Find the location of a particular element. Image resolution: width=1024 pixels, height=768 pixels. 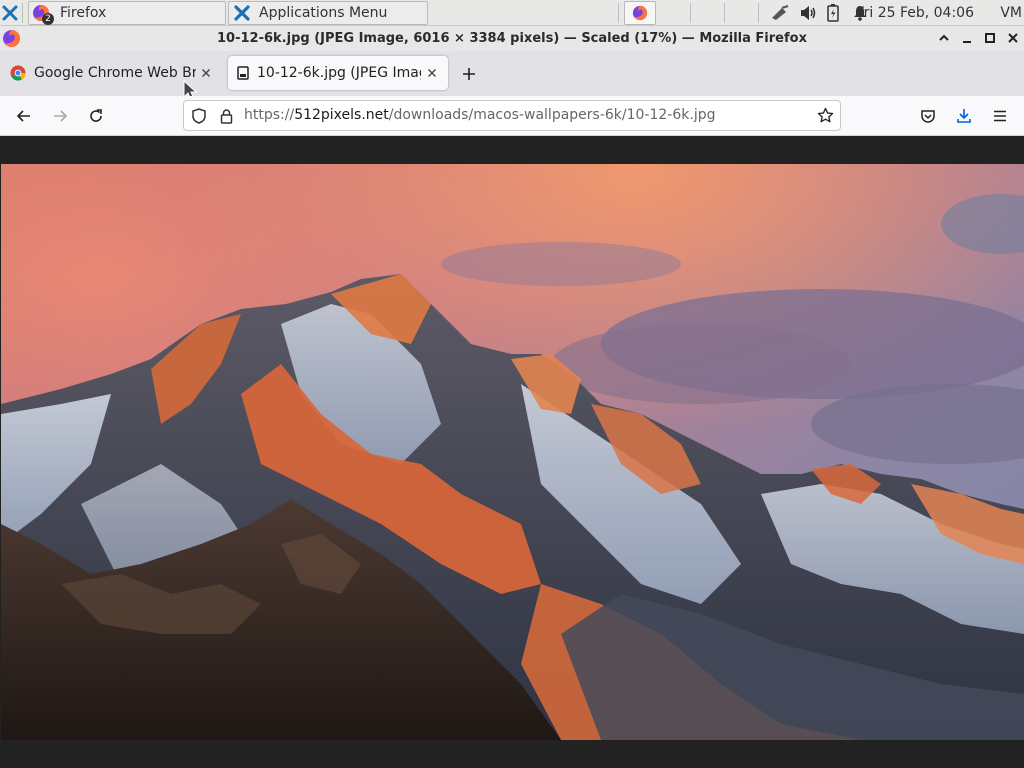

new-tab-button is located at coordinates (469, 74).